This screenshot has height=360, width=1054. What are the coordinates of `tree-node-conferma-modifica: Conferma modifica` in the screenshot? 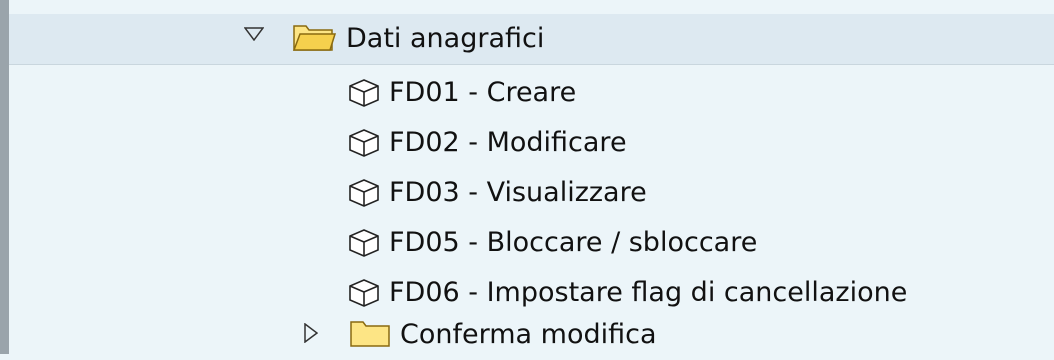 It's located at (531, 335).